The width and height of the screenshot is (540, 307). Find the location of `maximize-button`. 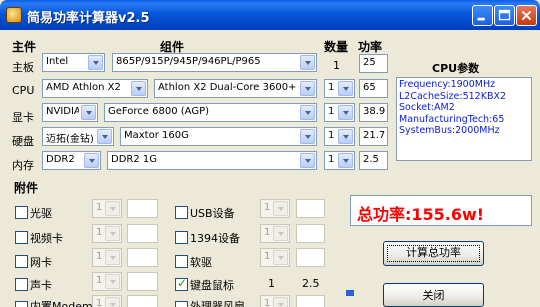

maximize-button is located at coordinates (504, 15).